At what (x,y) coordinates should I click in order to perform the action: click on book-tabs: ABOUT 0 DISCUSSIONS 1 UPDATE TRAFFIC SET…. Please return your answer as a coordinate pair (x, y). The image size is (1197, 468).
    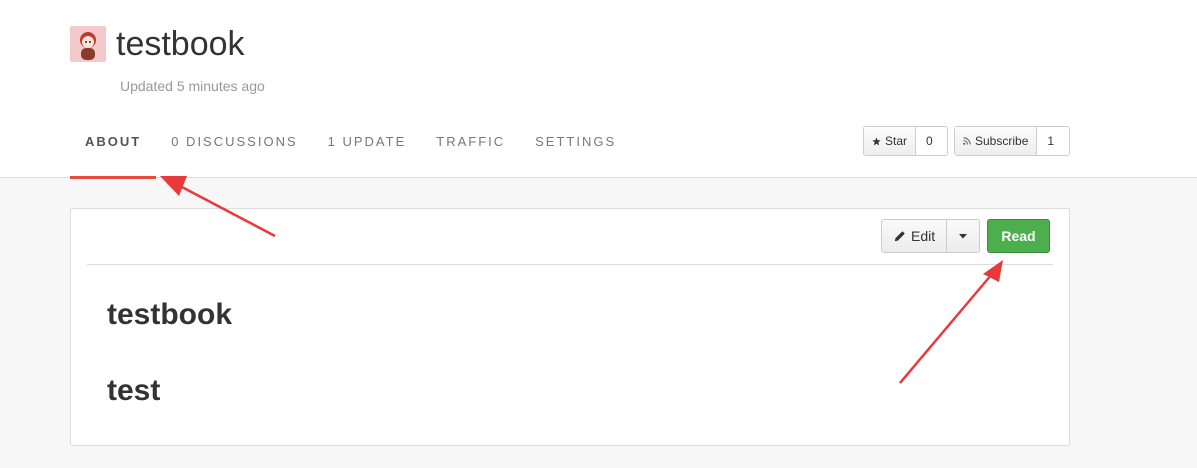
    Looking at the image, I should click on (350, 150).